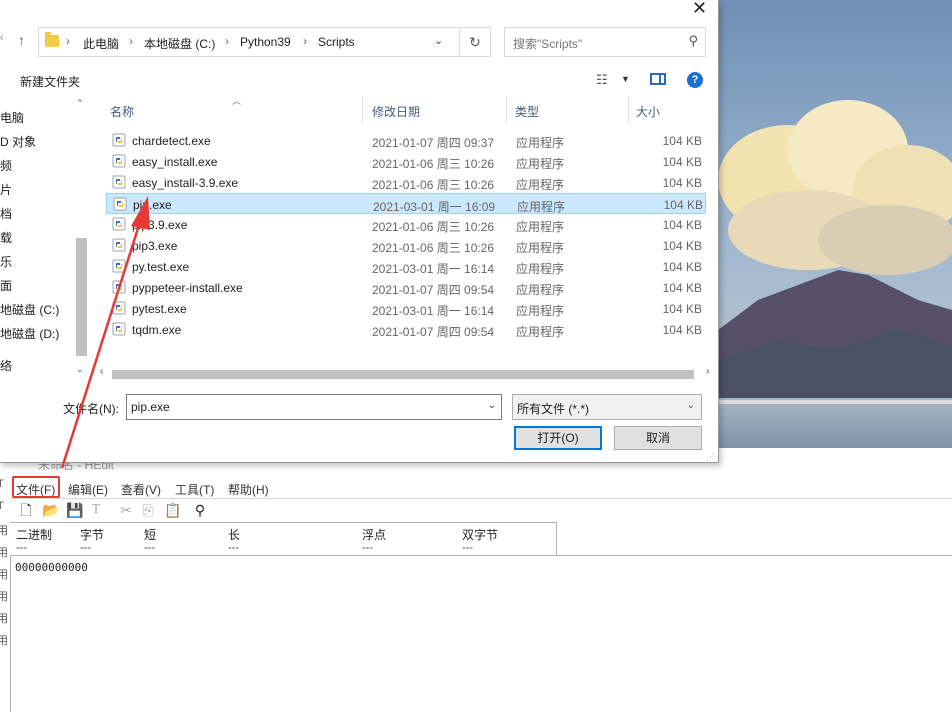 Image resolution: width=952 pixels, height=712 pixels. Describe the element at coordinates (433, 290) in the screenshot. I see `file-date: 2021-01-07 周四 09:54` at that location.